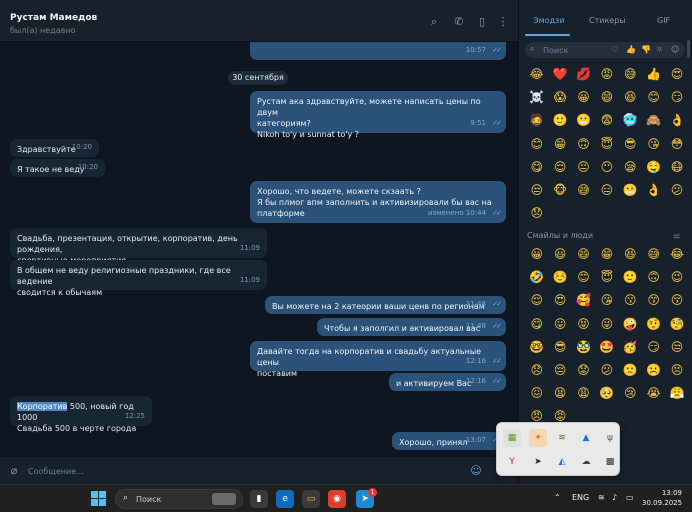 The width and height of the screenshot is (692, 512). I want to click on drive-sync-icon: ◭, so click(562, 462).